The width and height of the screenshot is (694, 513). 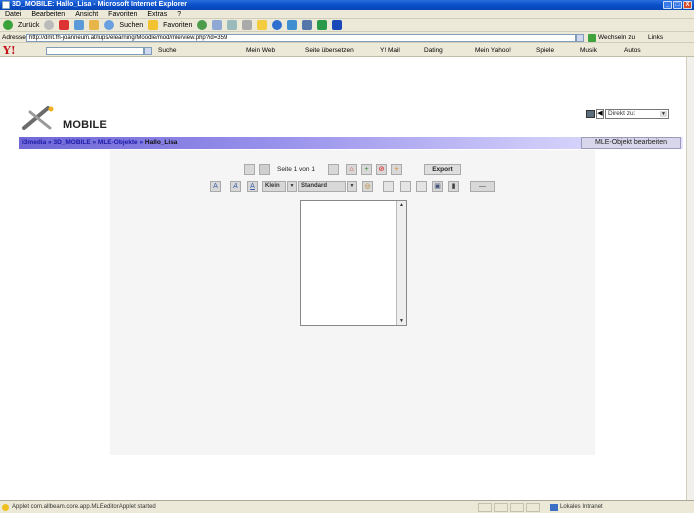 What do you see at coordinates (5, 507) in the screenshot?
I see `applet-status-icon` at bounding box center [5, 507].